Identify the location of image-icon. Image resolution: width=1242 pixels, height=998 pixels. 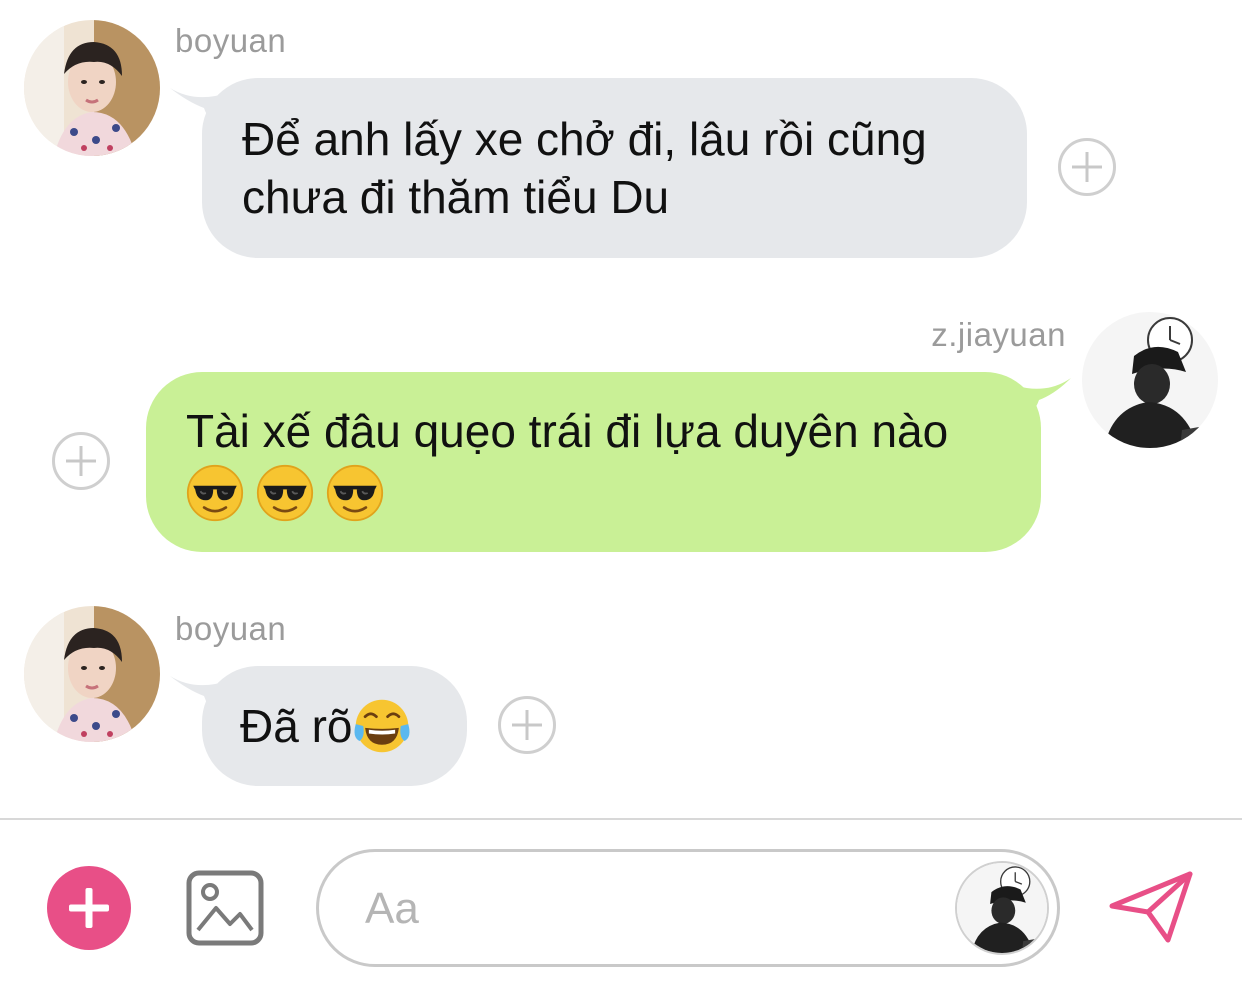
(225, 908).